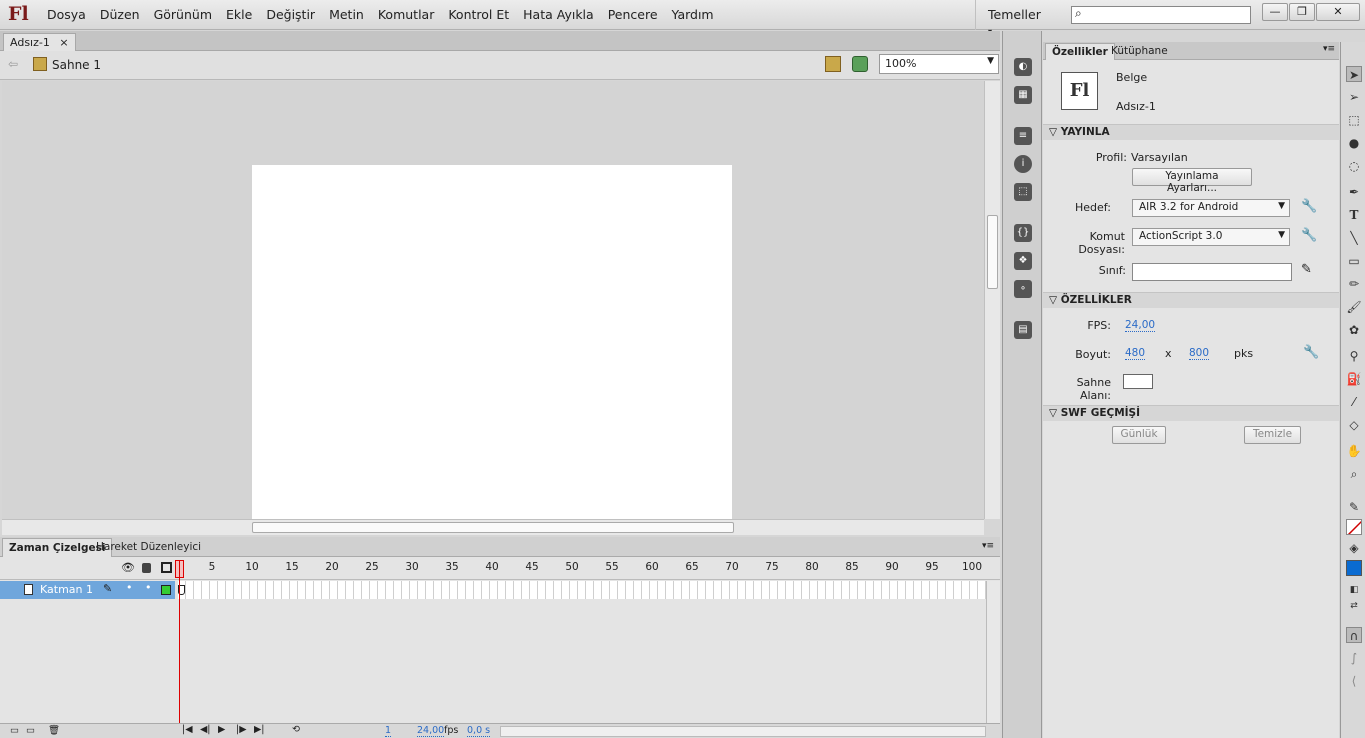 The width and height of the screenshot is (1365, 738). What do you see at coordinates (1354, 238) in the screenshot?
I see `line-tool-icon: ╲` at bounding box center [1354, 238].